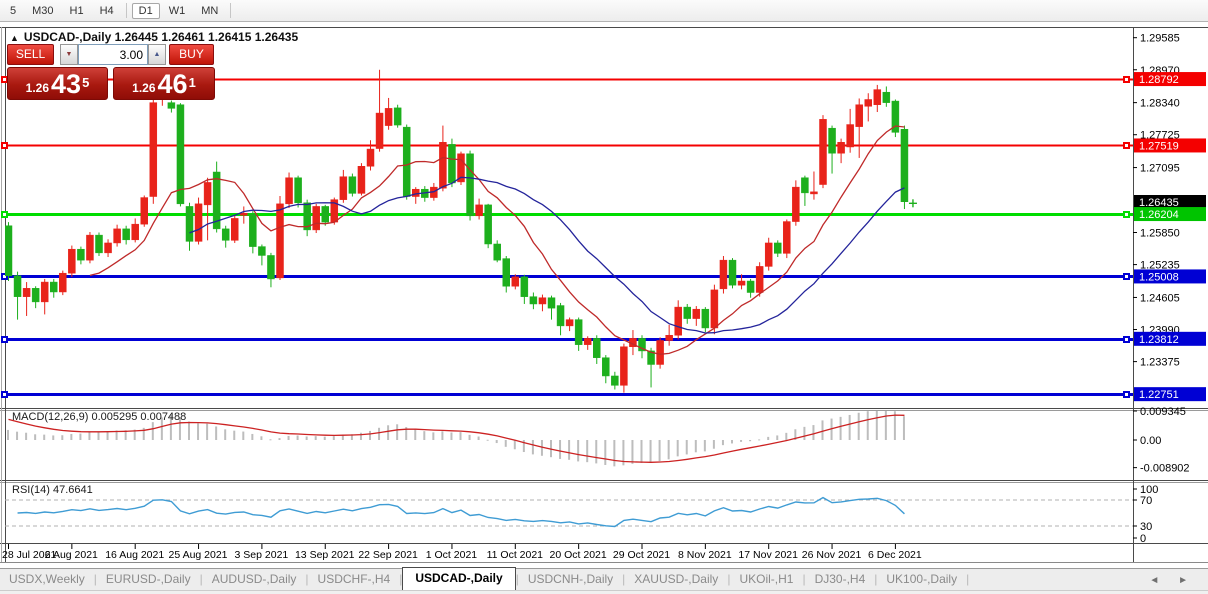 The height and width of the screenshot is (594, 1208). I want to click on buy-price-prefix: 1.26, so click(144, 88).